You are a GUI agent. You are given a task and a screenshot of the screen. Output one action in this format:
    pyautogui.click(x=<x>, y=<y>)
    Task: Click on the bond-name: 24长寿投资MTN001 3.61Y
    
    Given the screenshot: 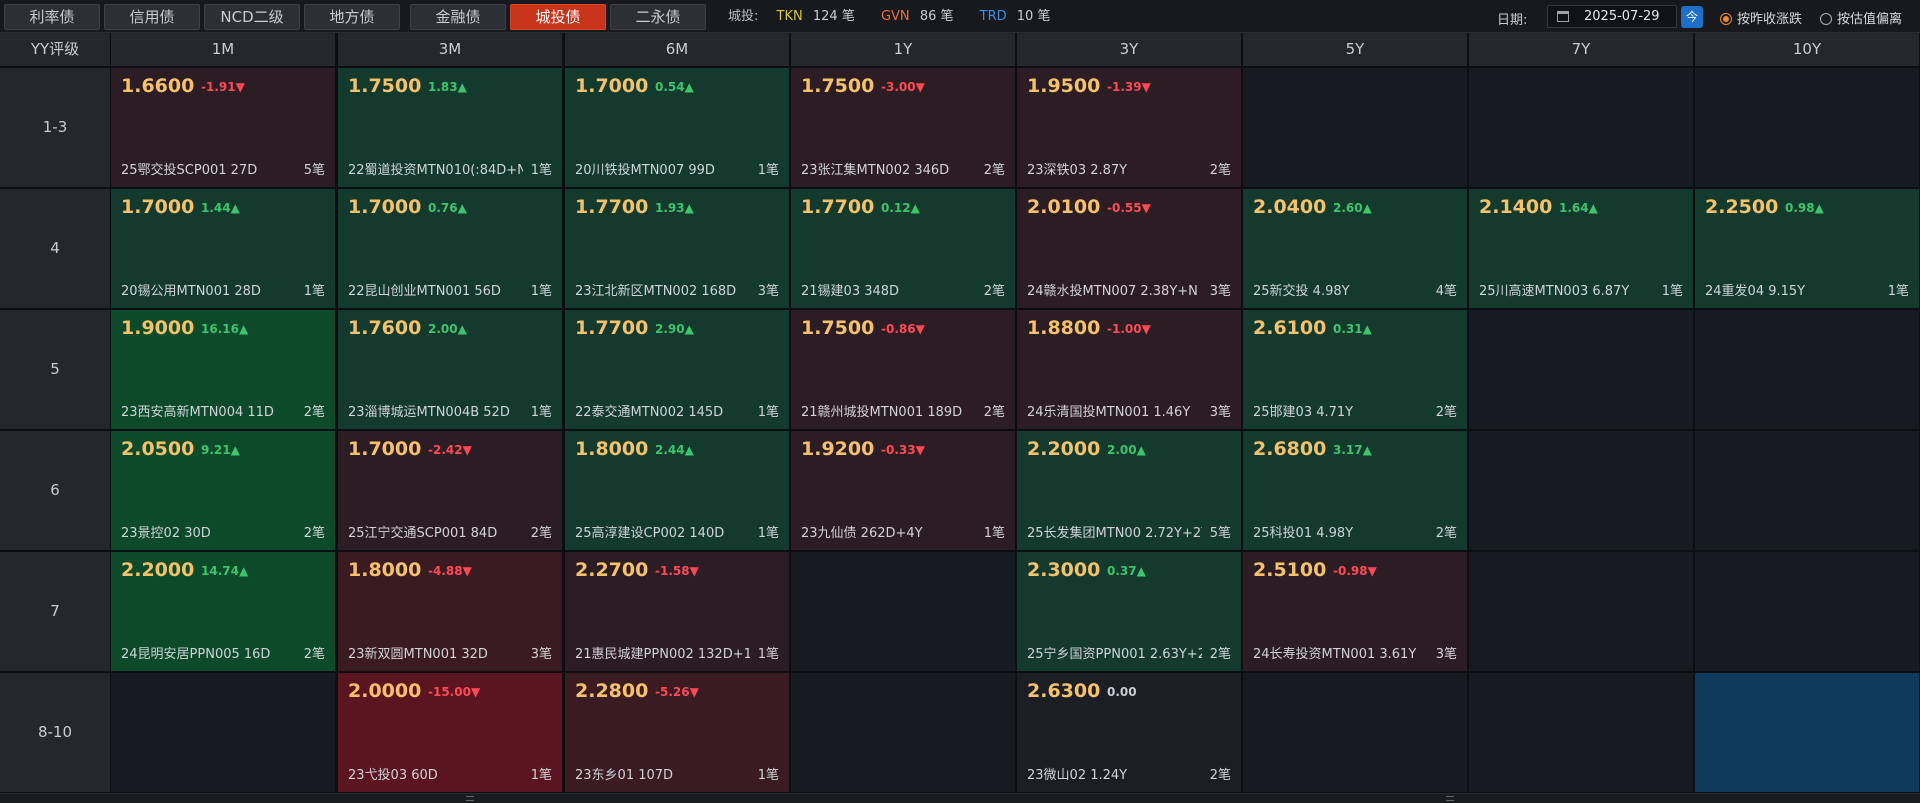 What is the action you would take?
    pyautogui.click(x=1335, y=654)
    